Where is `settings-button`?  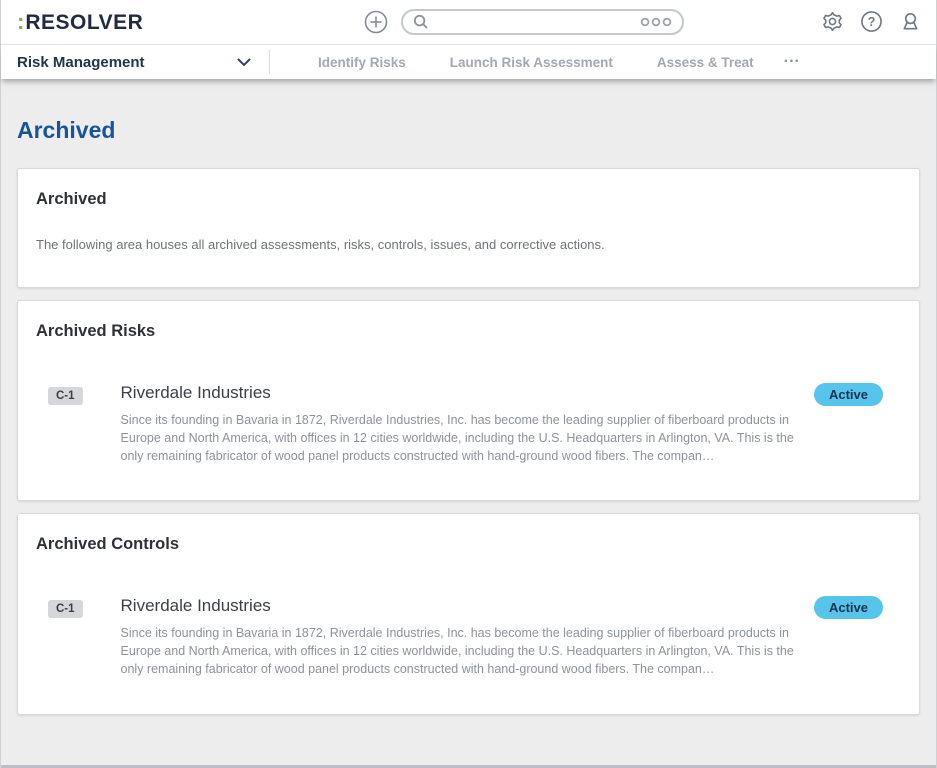
settings-button is located at coordinates (832, 21).